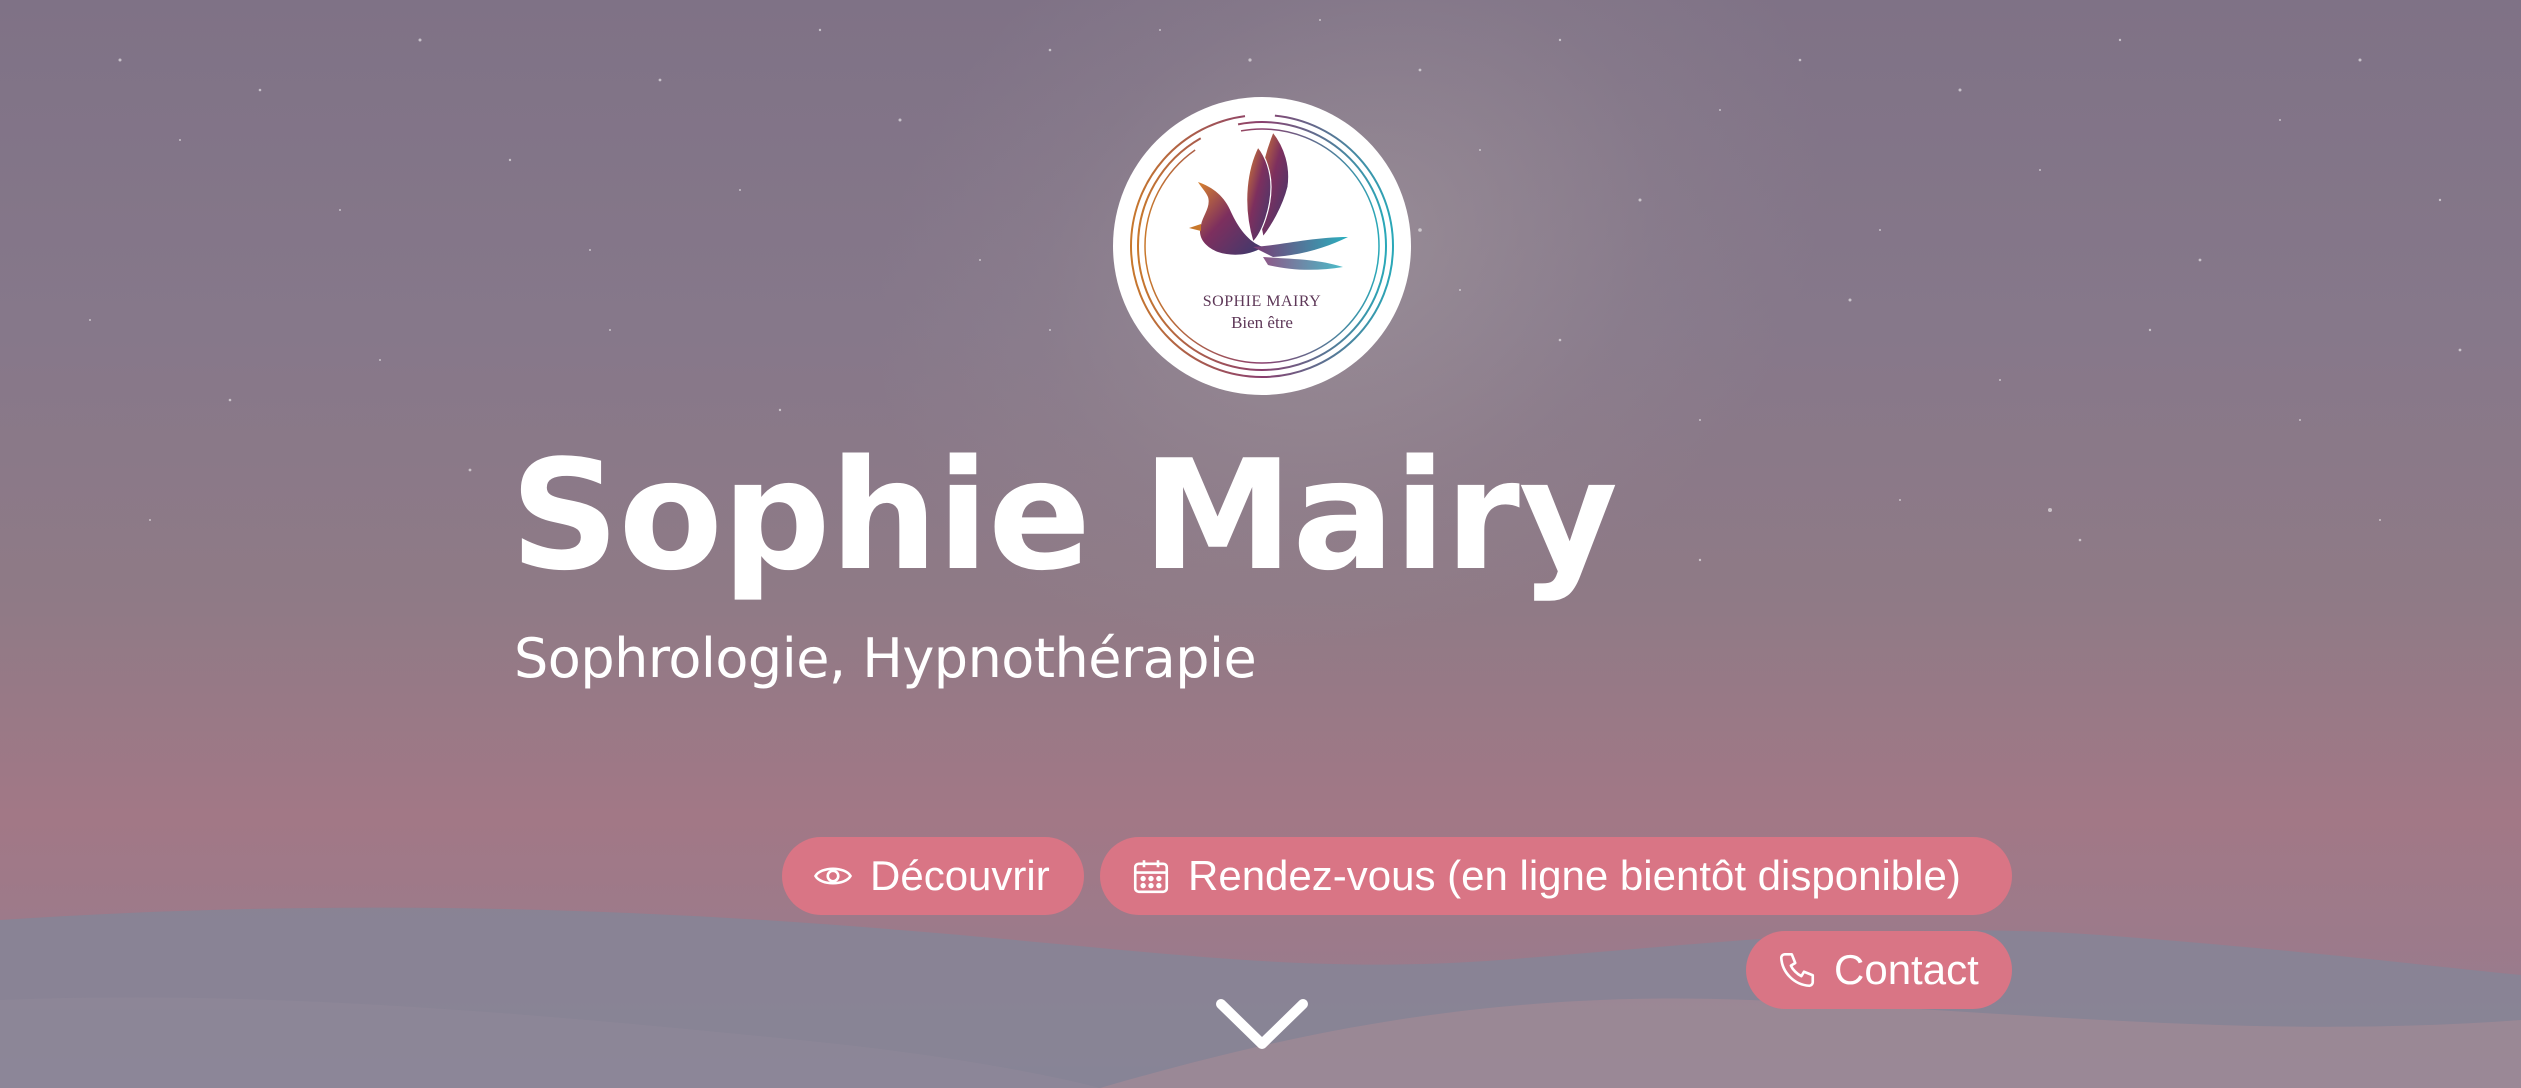 Image resolution: width=2521 pixels, height=1088 pixels. I want to click on discover-button: Découvrir, so click(933, 876).